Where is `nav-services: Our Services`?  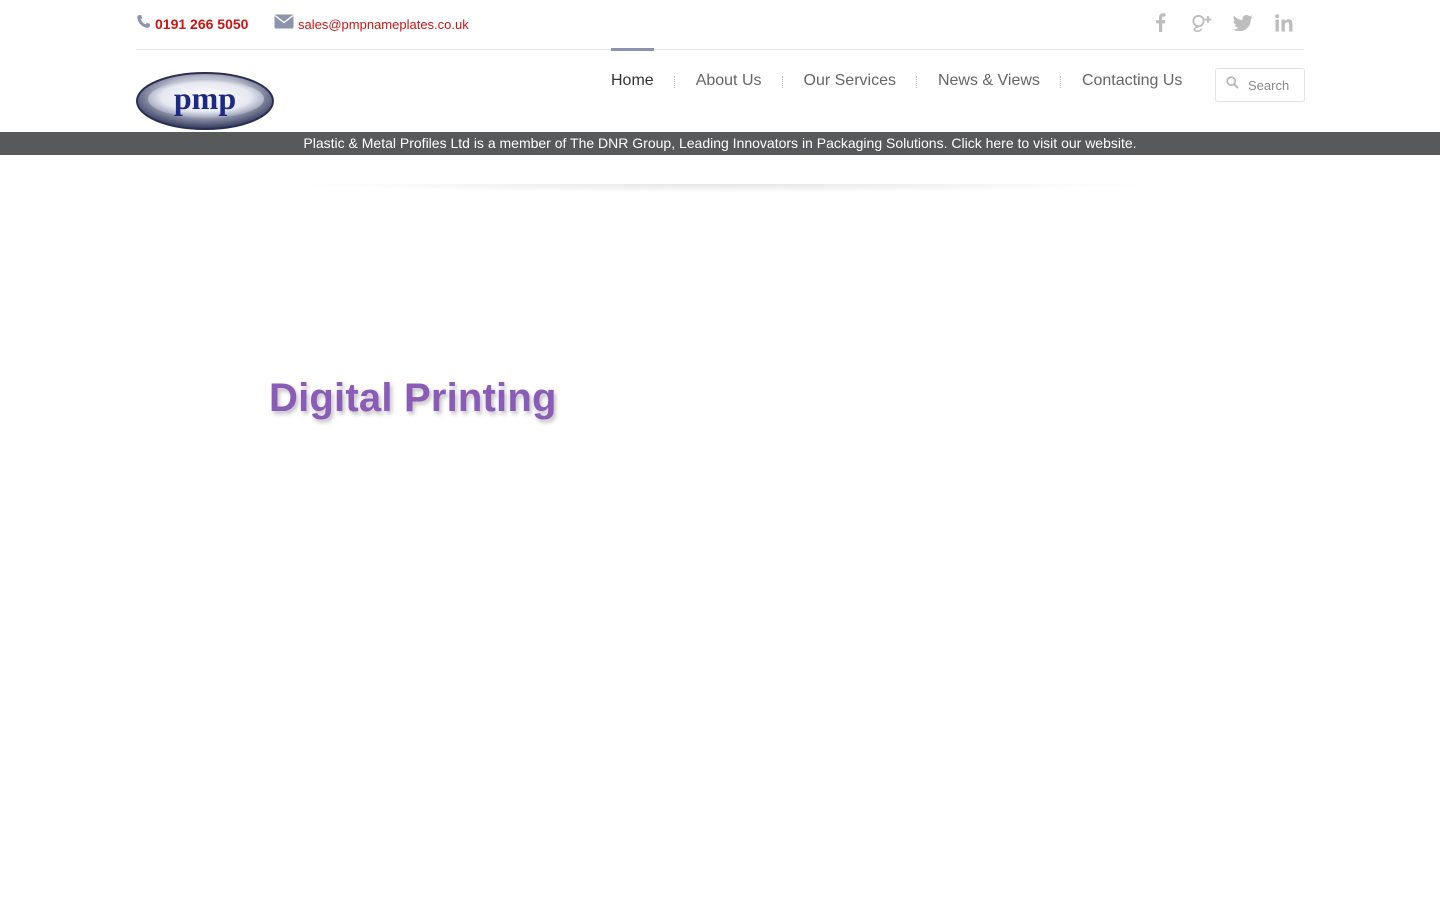 nav-services: Our Services is located at coordinates (850, 83).